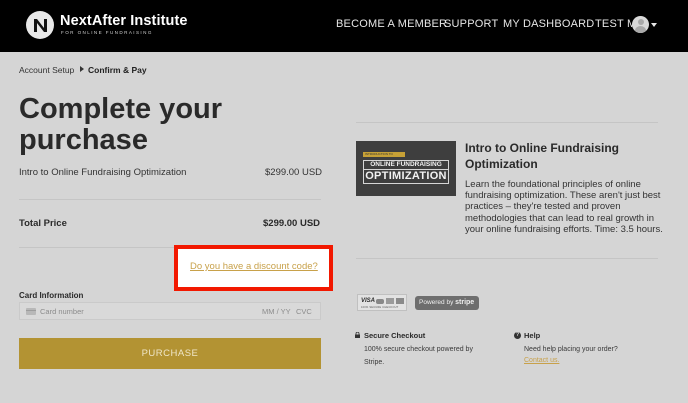  What do you see at coordinates (517, 335) in the screenshot?
I see `question-circle-icon: ?` at bounding box center [517, 335].